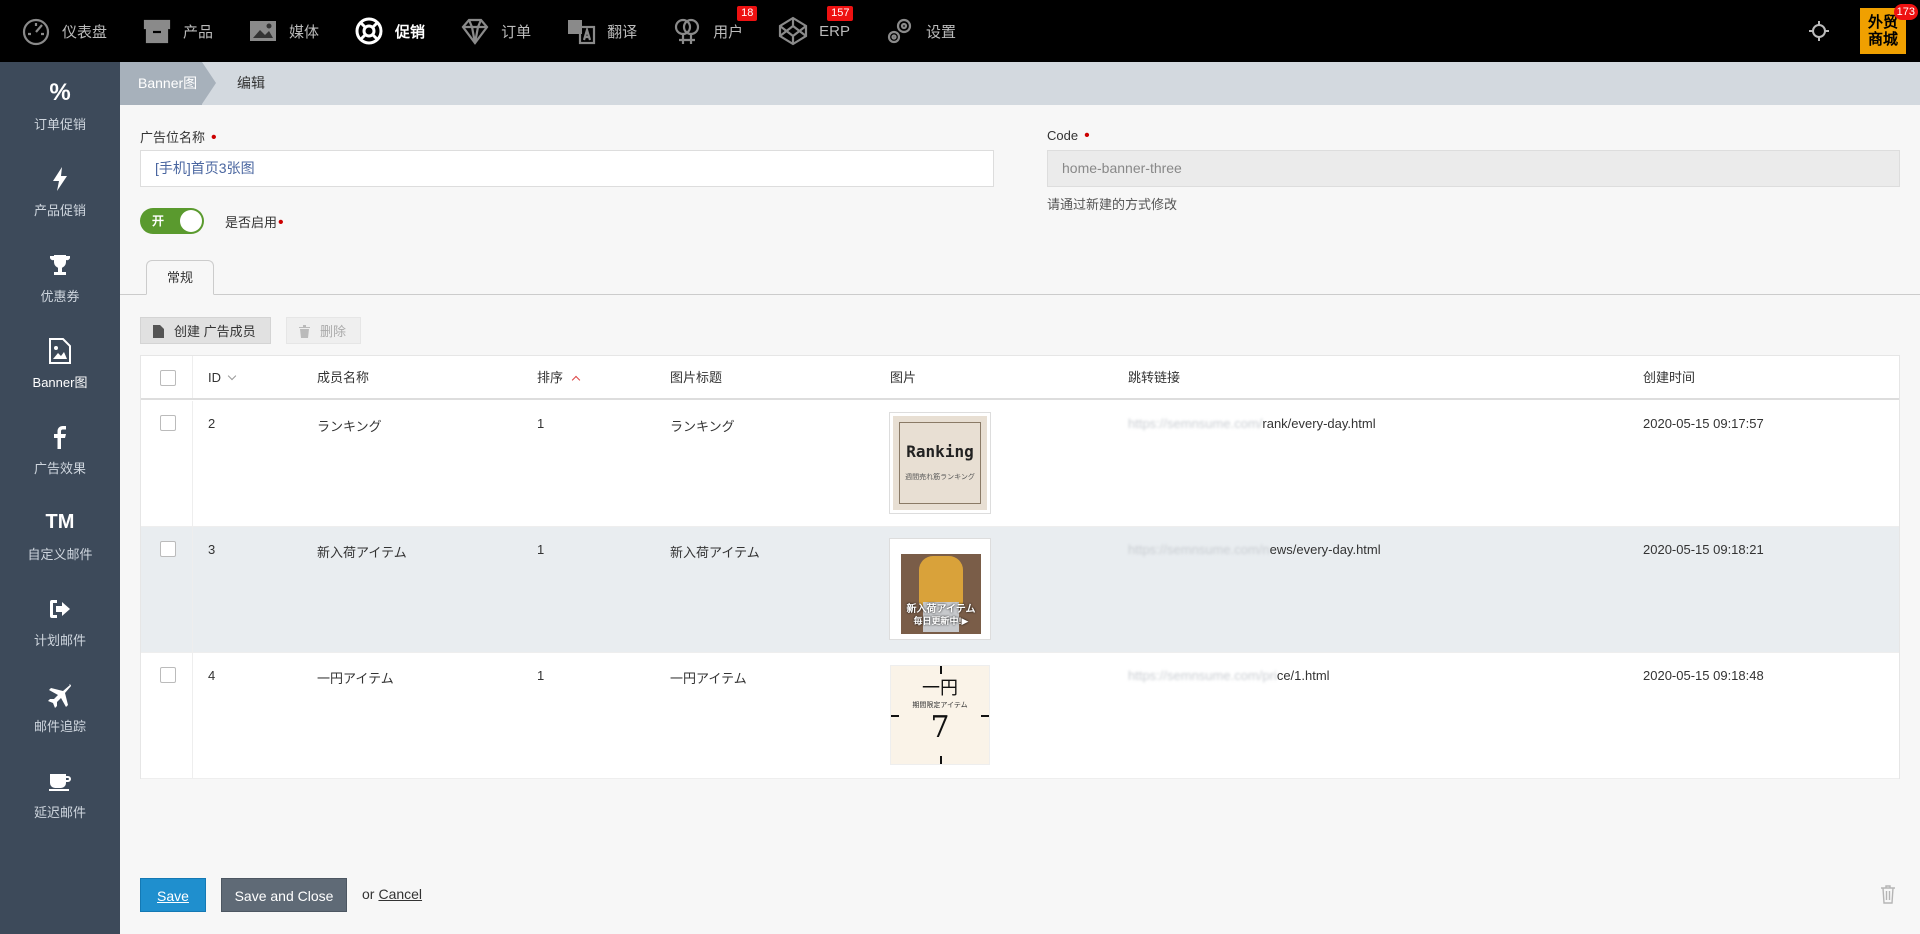 The image size is (1920, 934). What do you see at coordinates (168, 378) in the screenshot?
I see `select-all-checkbox` at bounding box center [168, 378].